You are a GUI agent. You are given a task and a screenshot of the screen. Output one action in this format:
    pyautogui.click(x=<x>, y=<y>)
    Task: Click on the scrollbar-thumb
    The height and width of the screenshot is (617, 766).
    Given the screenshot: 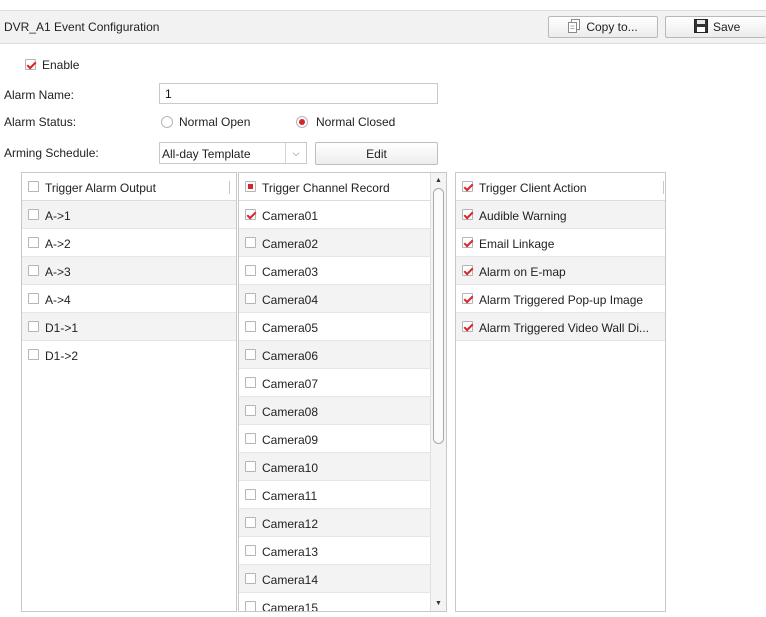 What is the action you would take?
    pyautogui.click(x=438, y=316)
    